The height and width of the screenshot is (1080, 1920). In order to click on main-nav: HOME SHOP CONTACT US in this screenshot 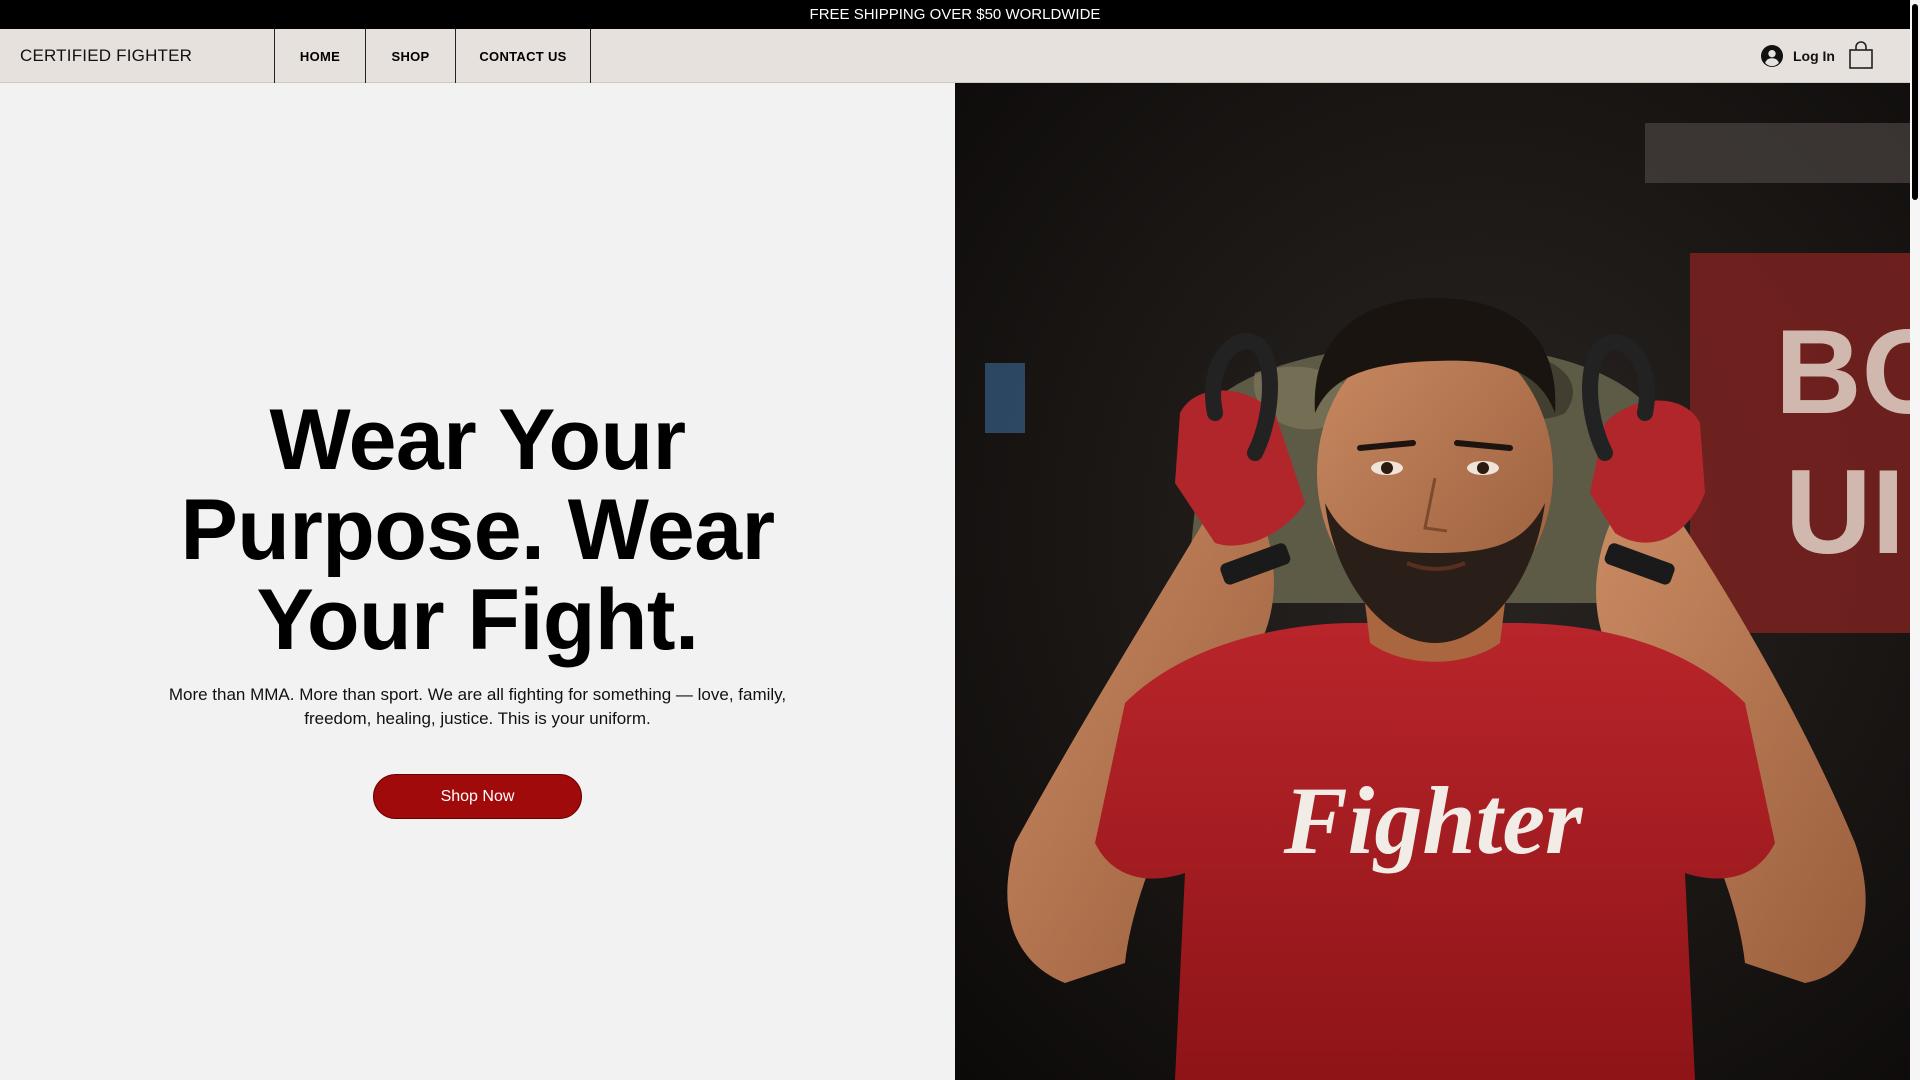, I will do `click(432, 56)`.